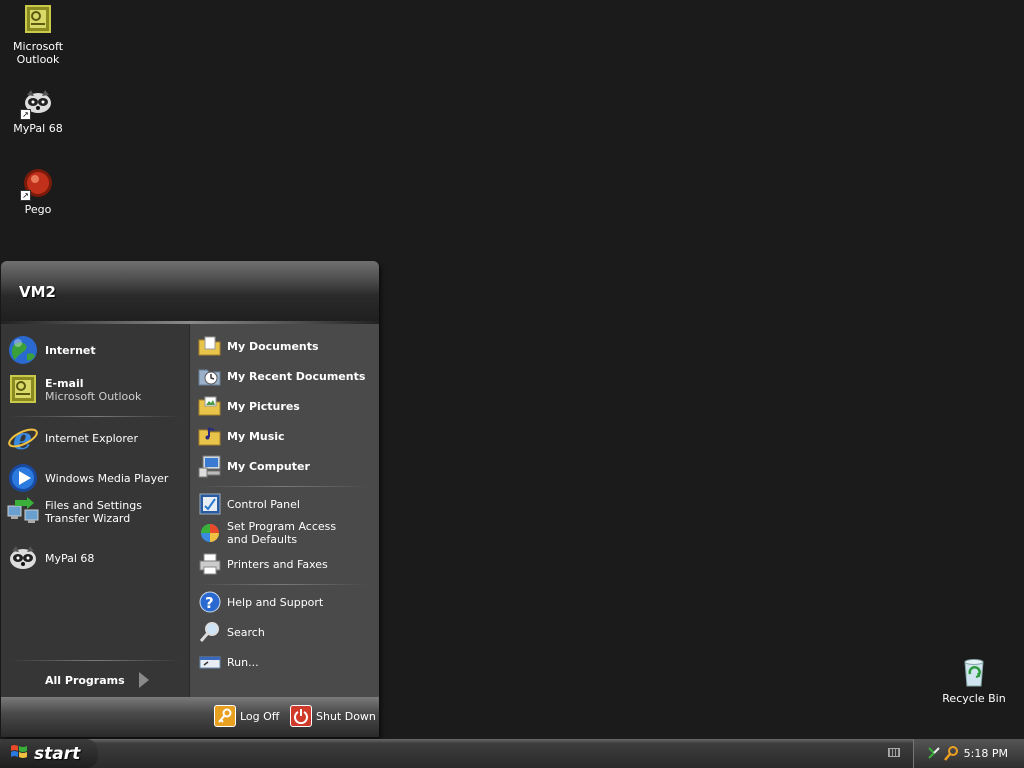 The height and width of the screenshot is (768, 1024). I want to click on desktop-icon-mypal: ↗ MyPal 68, so click(38, 110).